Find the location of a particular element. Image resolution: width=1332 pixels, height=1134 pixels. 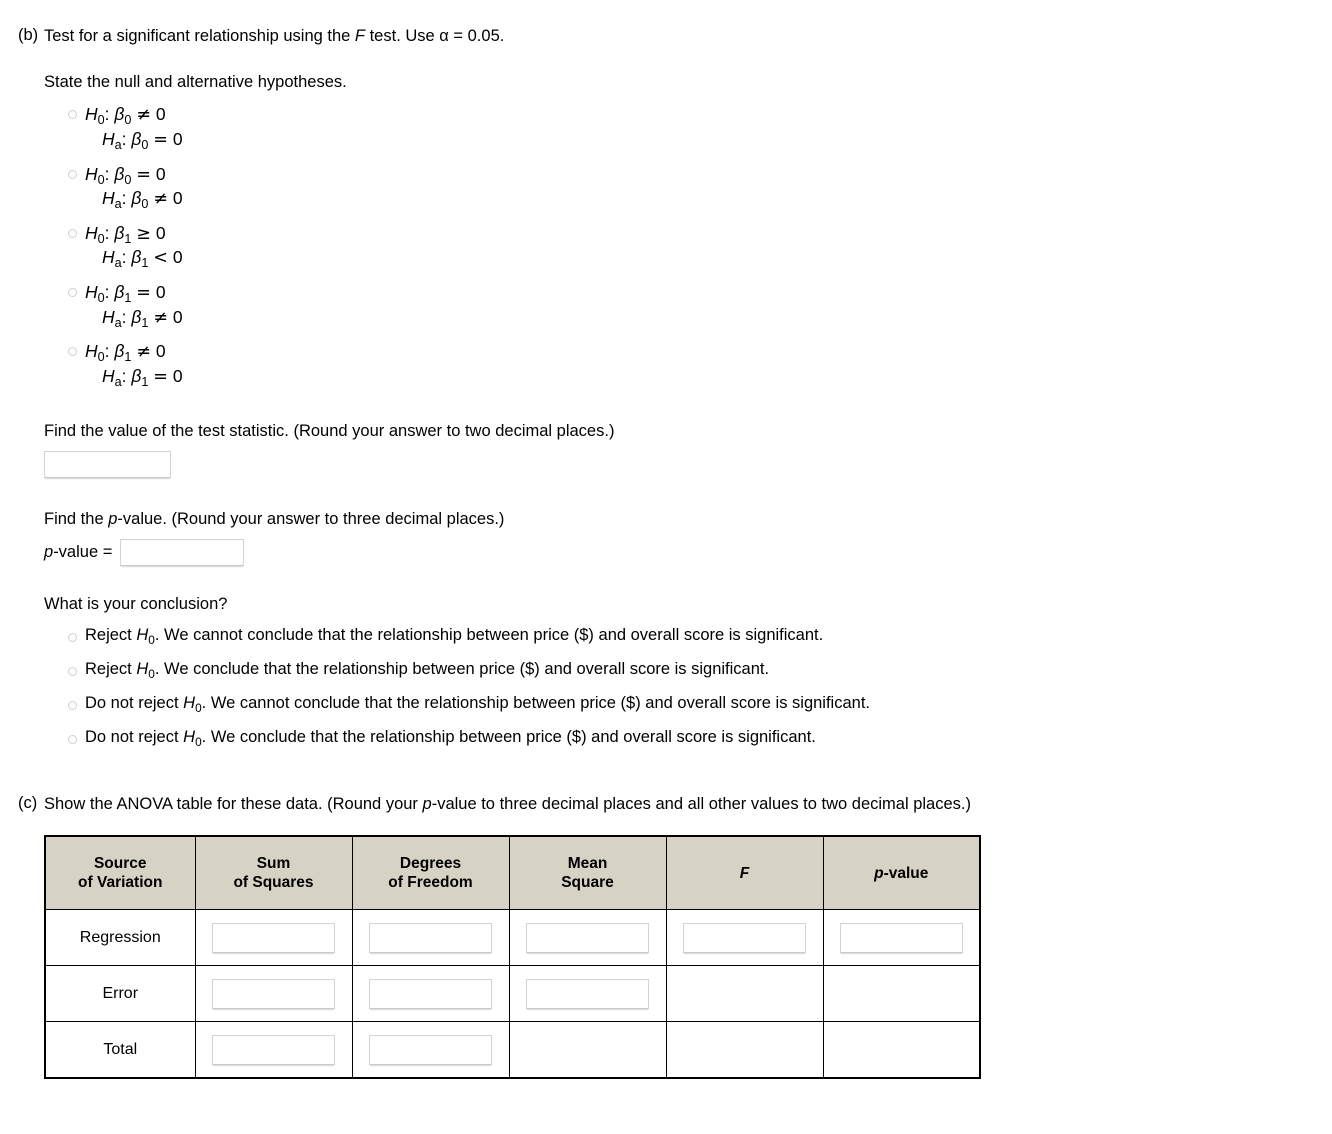

input-regression-p-value is located at coordinates (901, 937).